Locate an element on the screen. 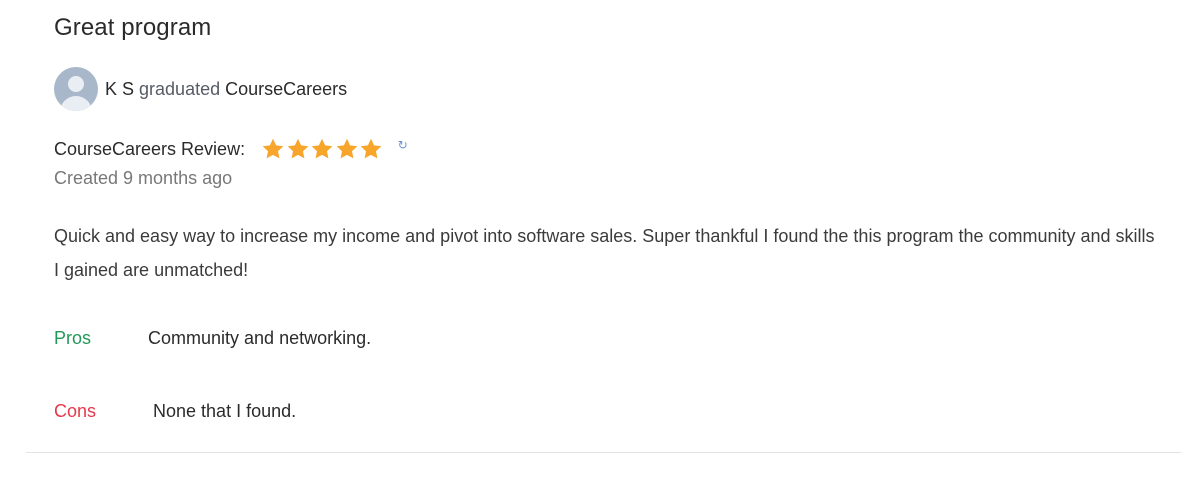  avatar-body-shape is located at coordinates (76, 103).